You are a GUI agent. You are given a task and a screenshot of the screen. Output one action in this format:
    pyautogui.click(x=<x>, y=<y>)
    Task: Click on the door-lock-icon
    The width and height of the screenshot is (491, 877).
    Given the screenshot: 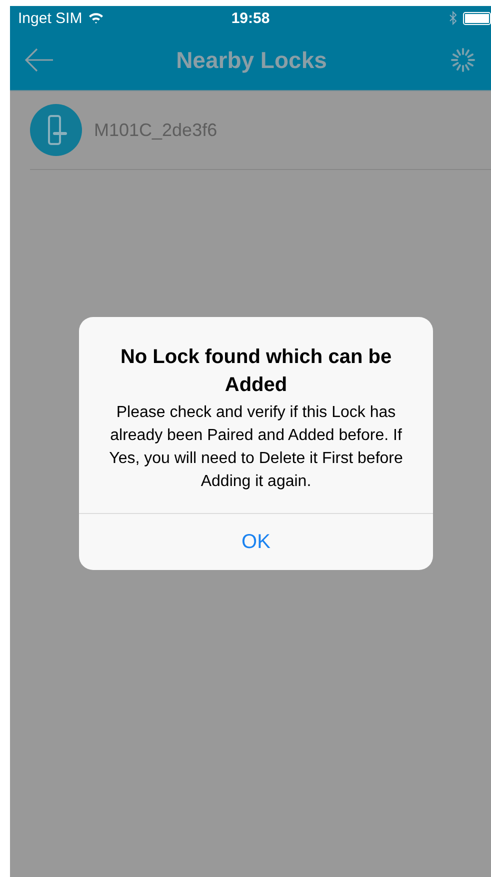 What is the action you would take?
    pyautogui.click(x=56, y=130)
    